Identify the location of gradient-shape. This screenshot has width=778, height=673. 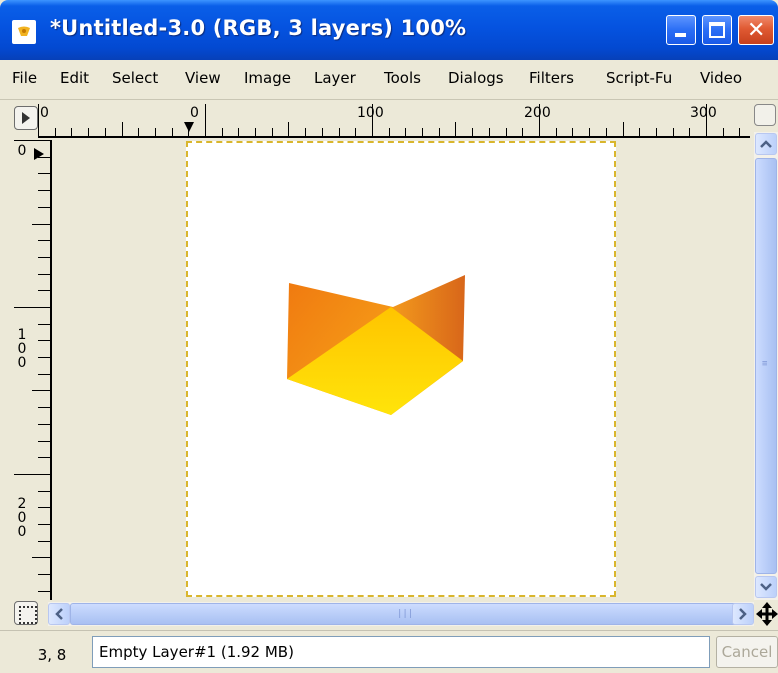
(376, 345).